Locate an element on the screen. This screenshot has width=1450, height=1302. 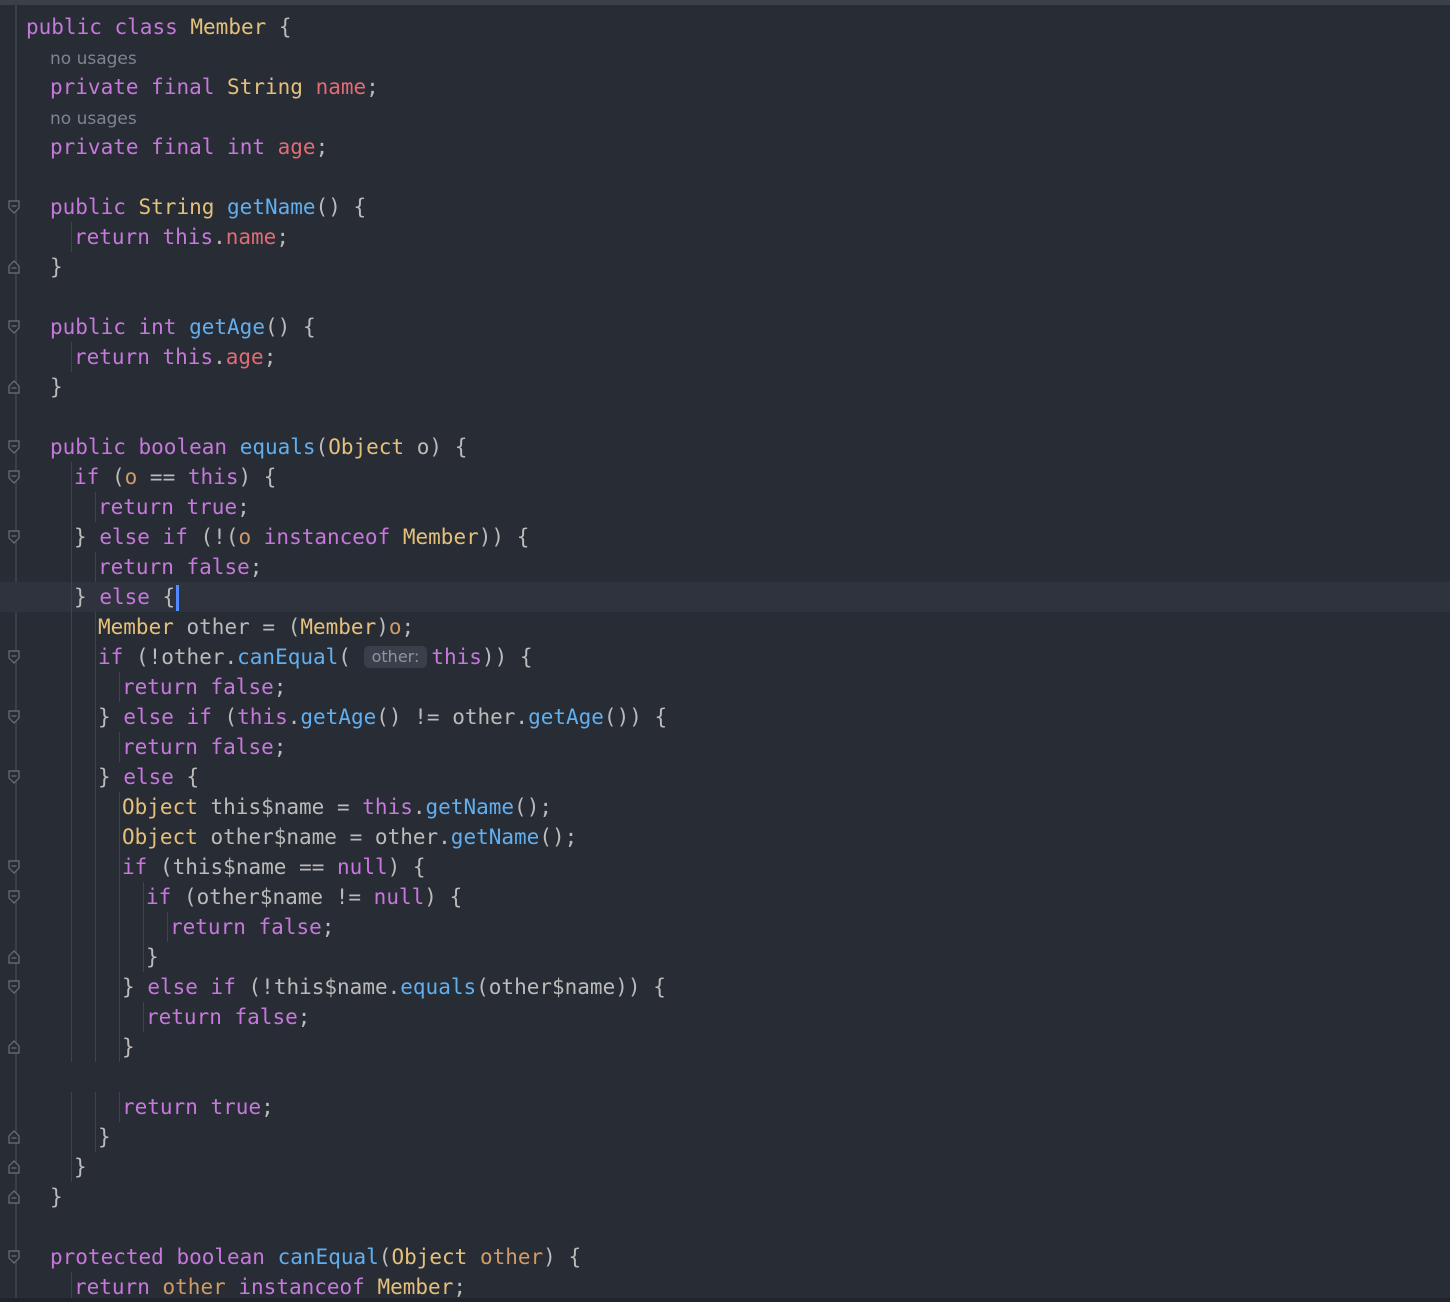
code-text: Object other$name = other.getName(); is located at coordinates (350, 837).